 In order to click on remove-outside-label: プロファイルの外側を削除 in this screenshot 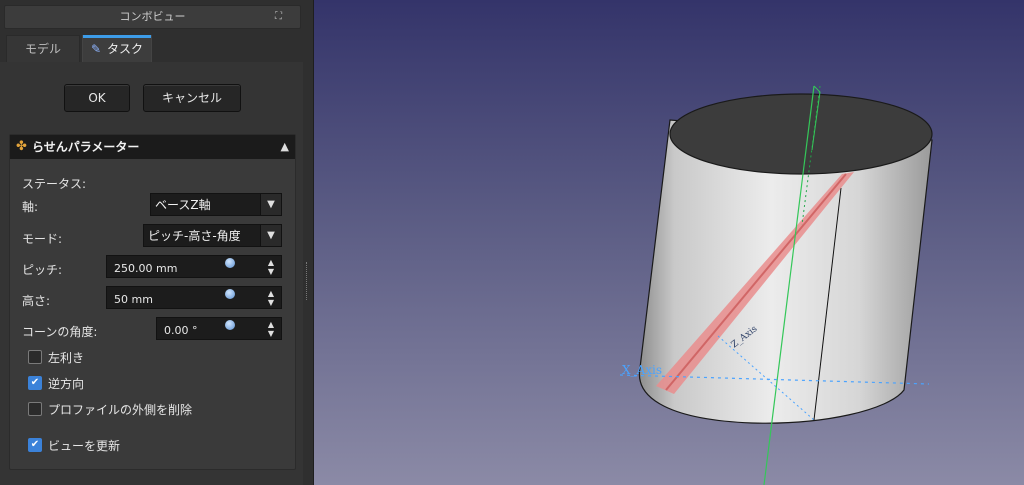, I will do `click(120, 410)`.